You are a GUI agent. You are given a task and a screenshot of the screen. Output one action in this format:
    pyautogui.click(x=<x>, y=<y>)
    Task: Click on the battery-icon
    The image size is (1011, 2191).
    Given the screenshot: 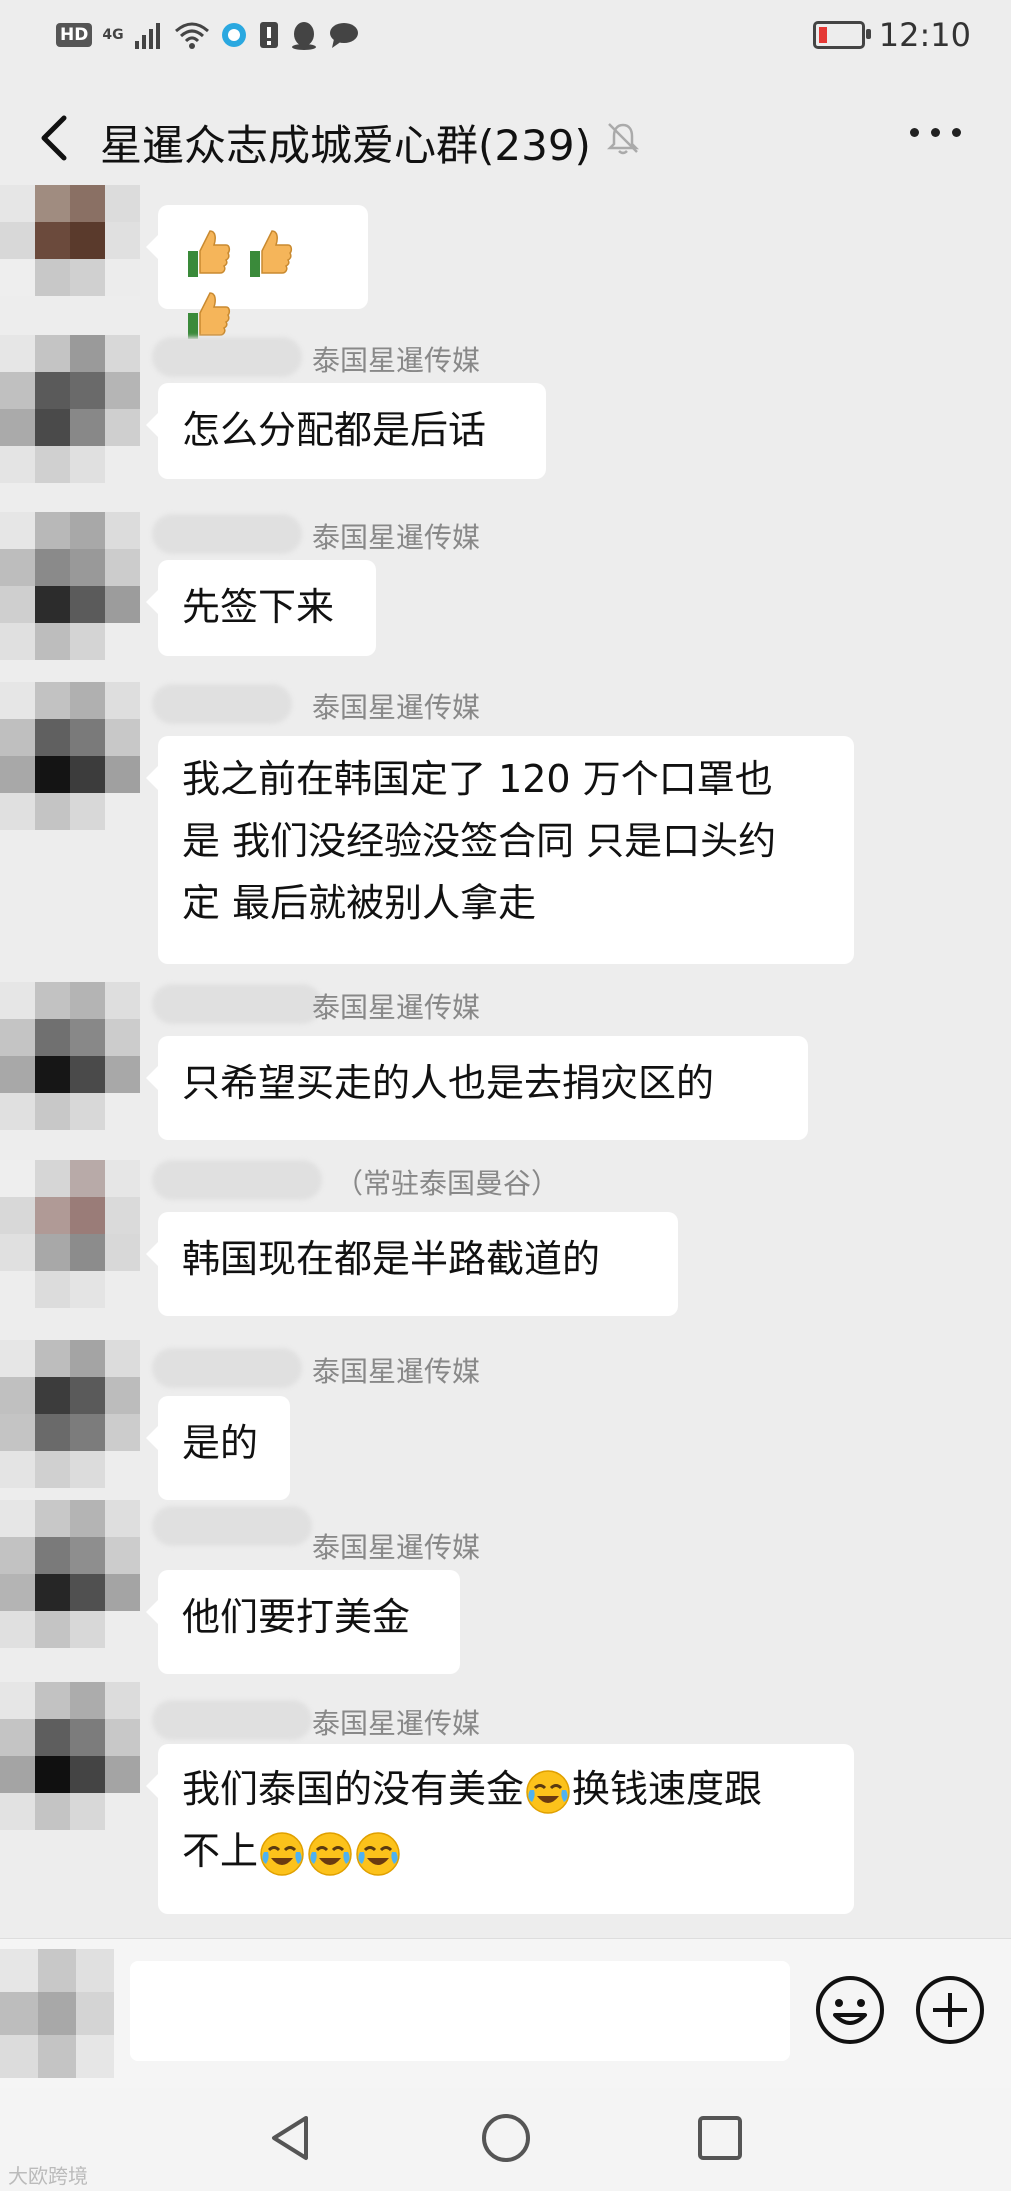 What is the action you would take?
    pyautogui.click(x=841, y=35)
    